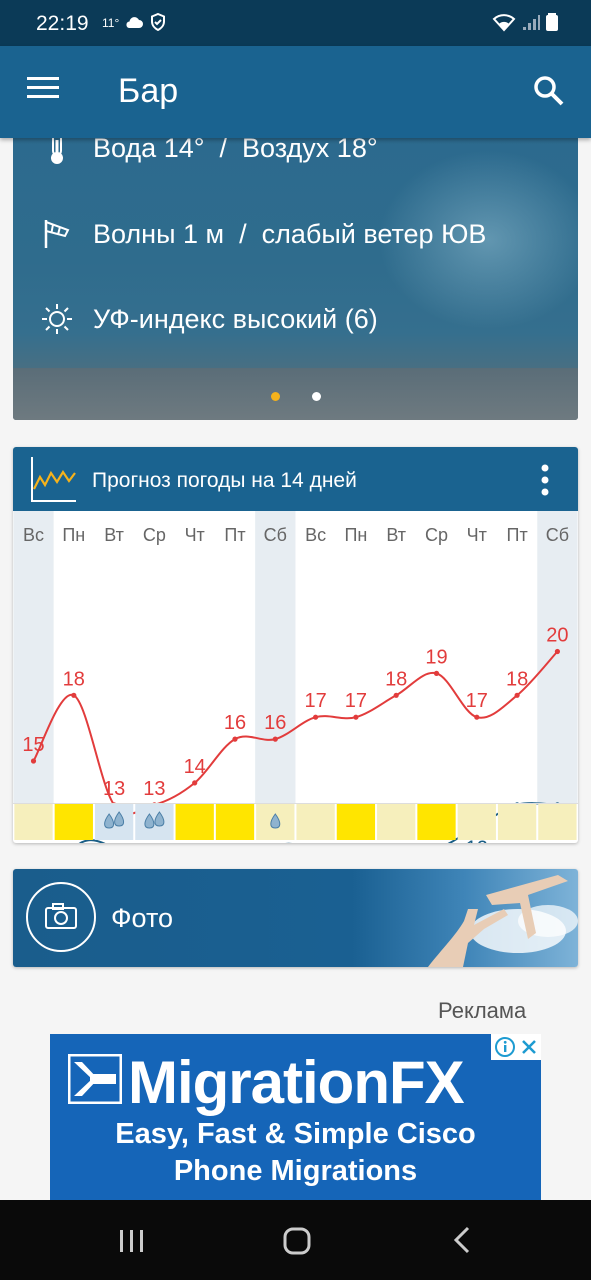 The height and width of the screenshot is (1280, 591). What do you see at coordinates (295, 92) in the screenshot?
I see `app-bar: Бар` at bounding box center [295, 92].